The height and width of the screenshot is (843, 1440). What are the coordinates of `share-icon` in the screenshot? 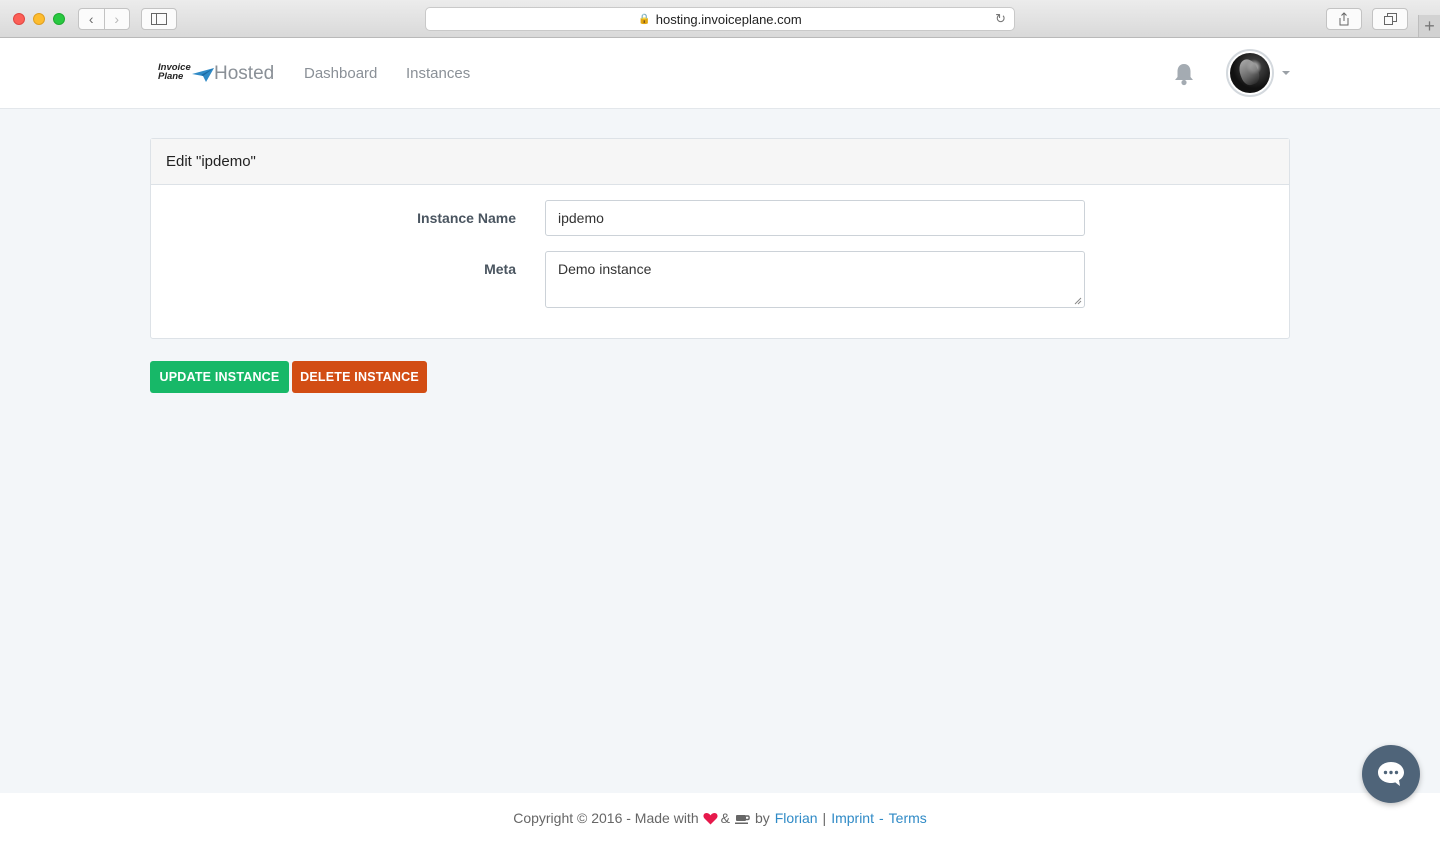 It's located at (1344, 19).